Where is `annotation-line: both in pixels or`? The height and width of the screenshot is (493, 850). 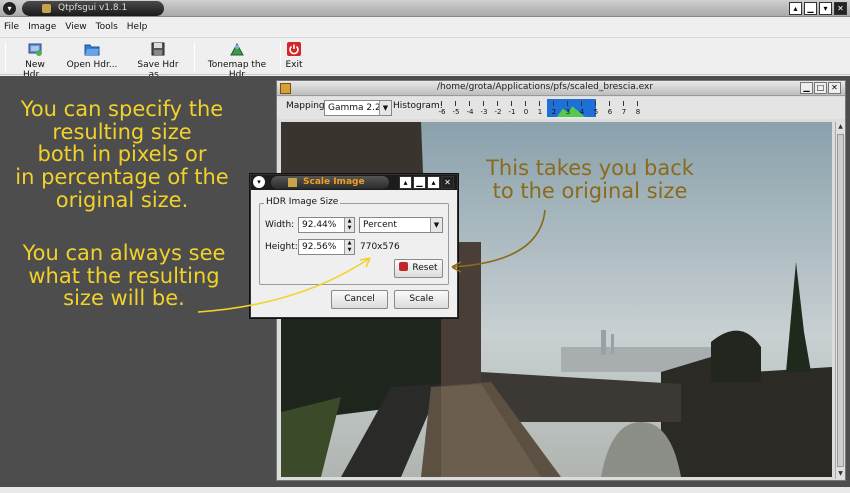
annotation-line: both in pixels or is located at coordinates (122, 154).